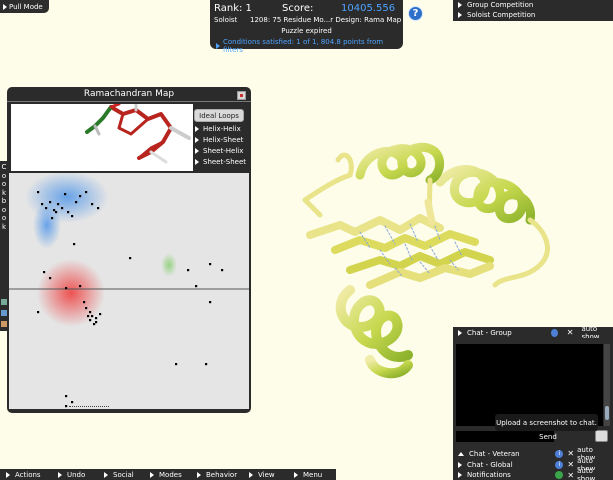 The width and height of the screenshot is (613, 480). I want to click on group-competition-item: Group Competition, so click(533, 5).